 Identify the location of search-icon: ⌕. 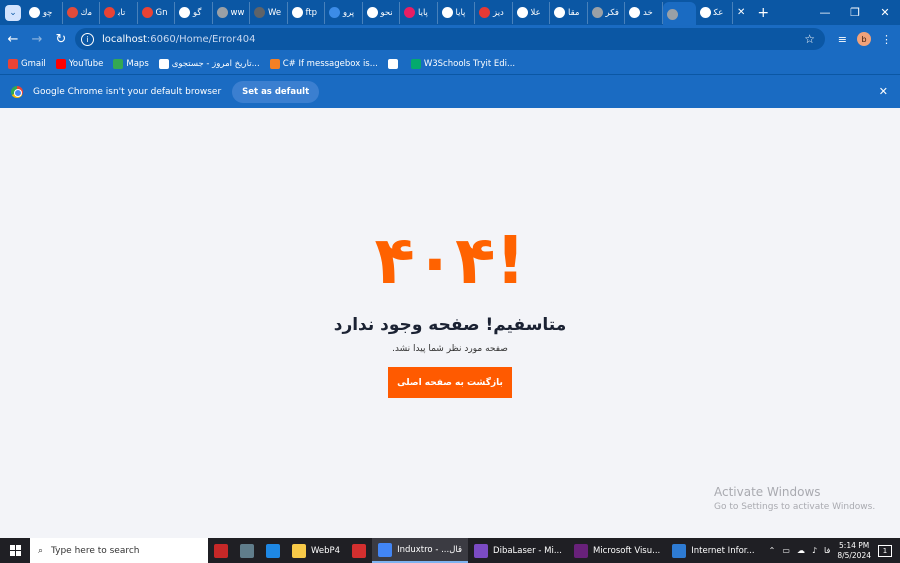
(41, 550).